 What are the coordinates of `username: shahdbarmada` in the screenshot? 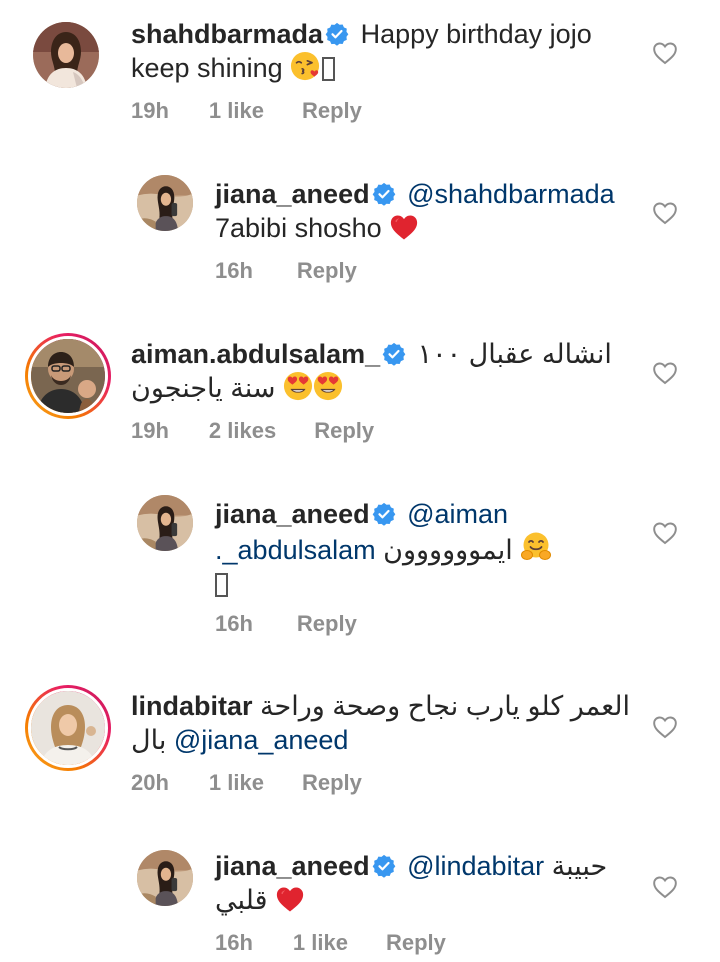 It's located at (227, 34).